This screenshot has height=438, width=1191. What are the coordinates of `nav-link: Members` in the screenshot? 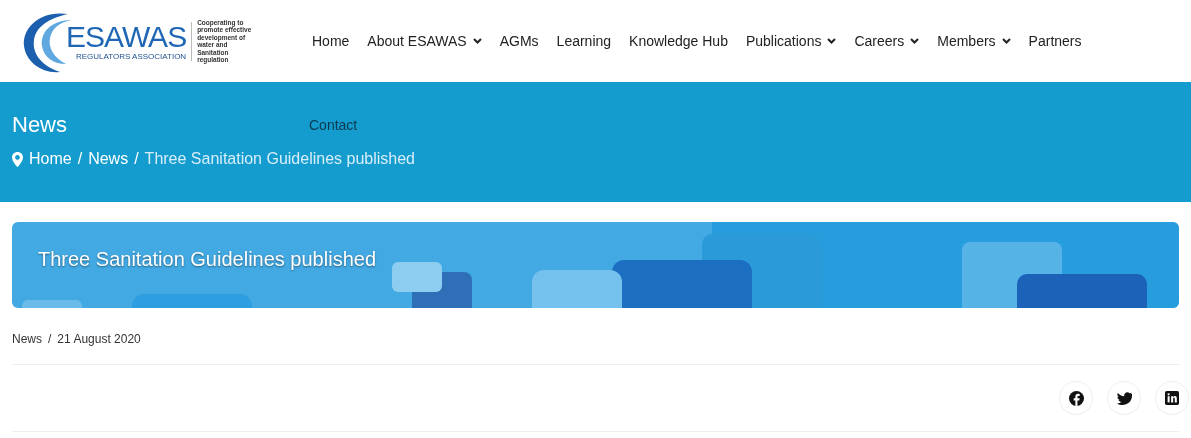 It's located at (974, 41).